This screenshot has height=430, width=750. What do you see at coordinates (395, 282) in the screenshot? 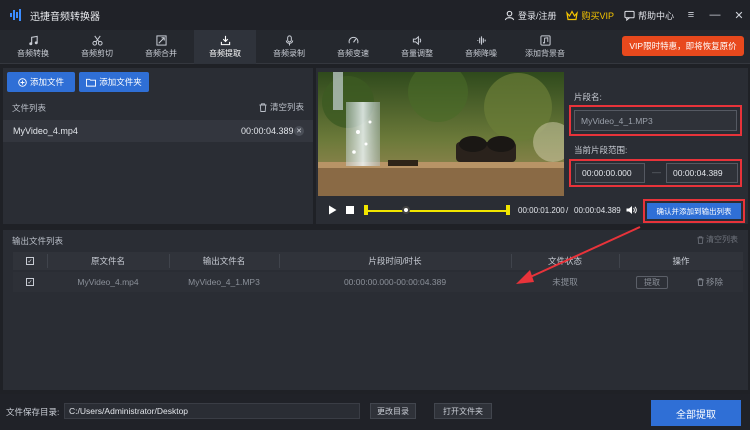
I see `row-range: 00:00:00.000-00:00:04.389` at bounding box center [395, 282].